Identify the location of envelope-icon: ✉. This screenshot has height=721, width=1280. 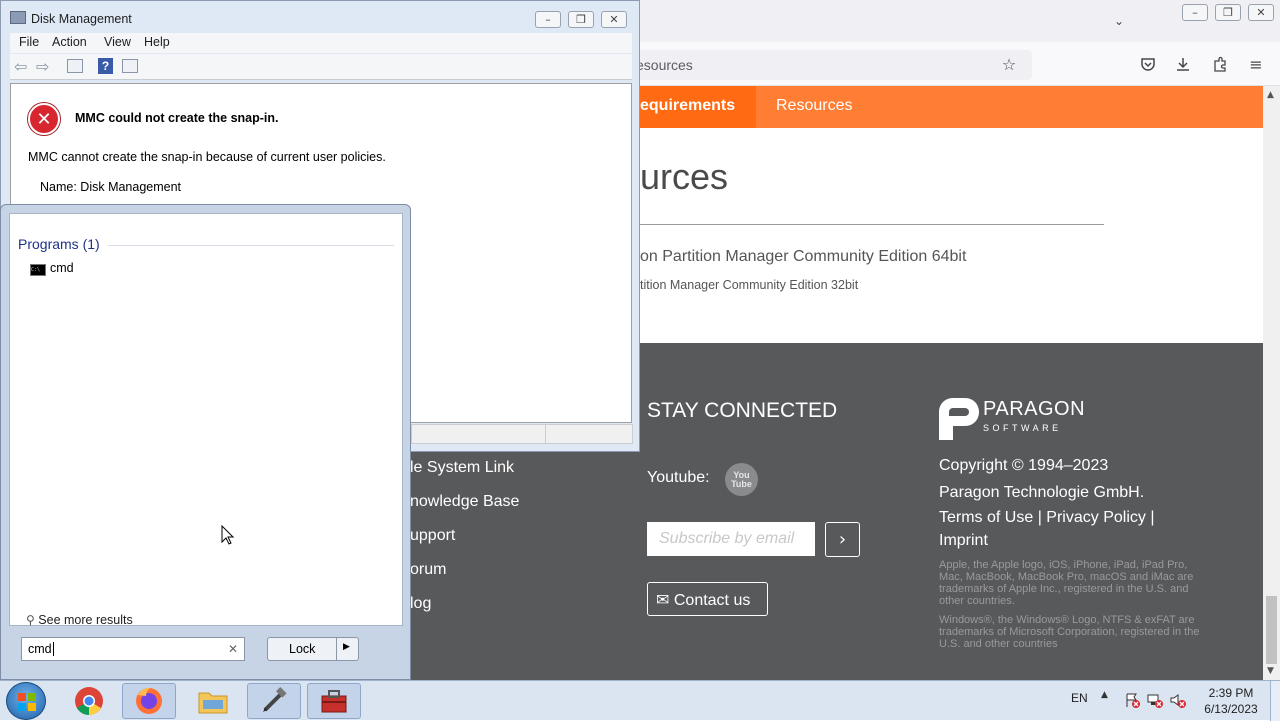
(663, 599).